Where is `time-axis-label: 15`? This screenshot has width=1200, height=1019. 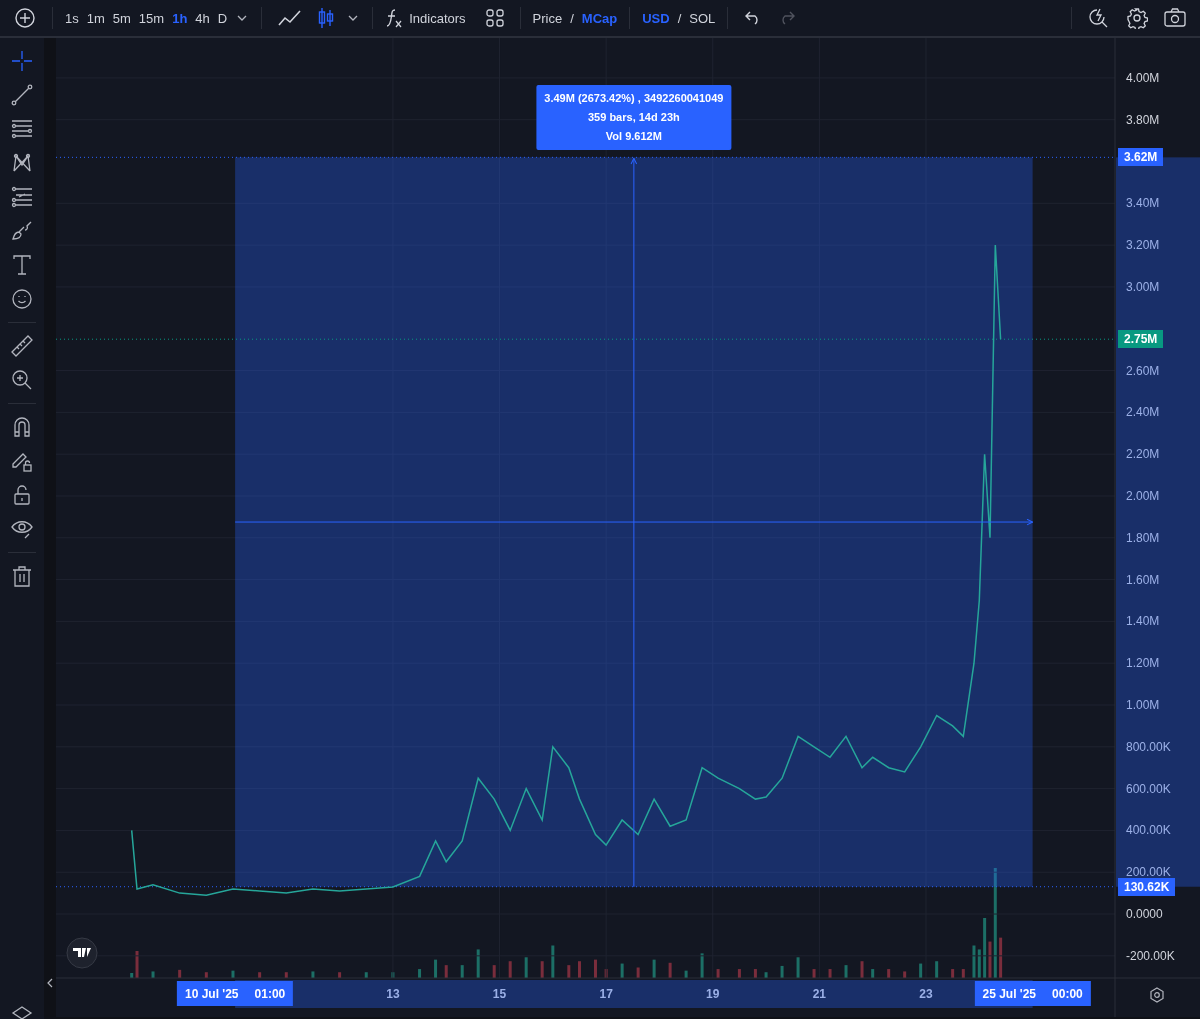
time-axis-label: 15 is located at coordinates (499, 994).